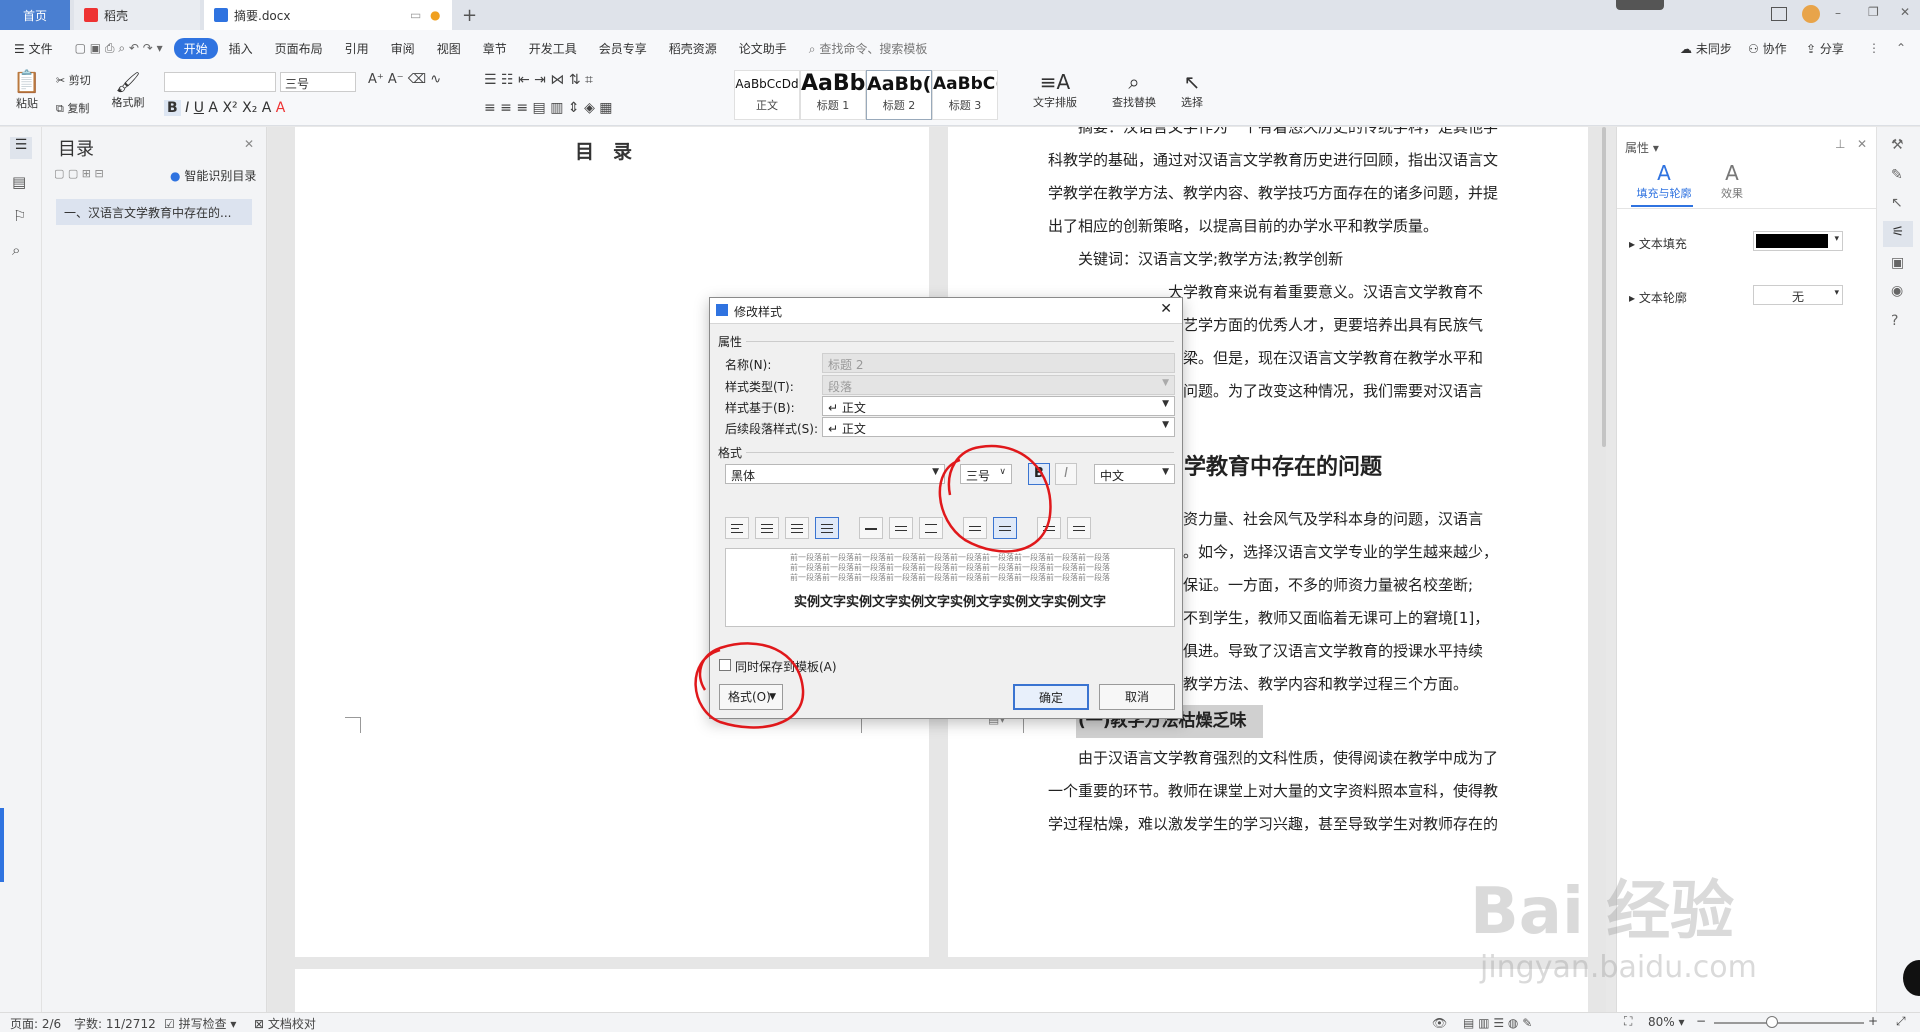  Describe the element at coordinates (995, 498) in the screenshot. I see `annotation-circle-size-bold` at that location.